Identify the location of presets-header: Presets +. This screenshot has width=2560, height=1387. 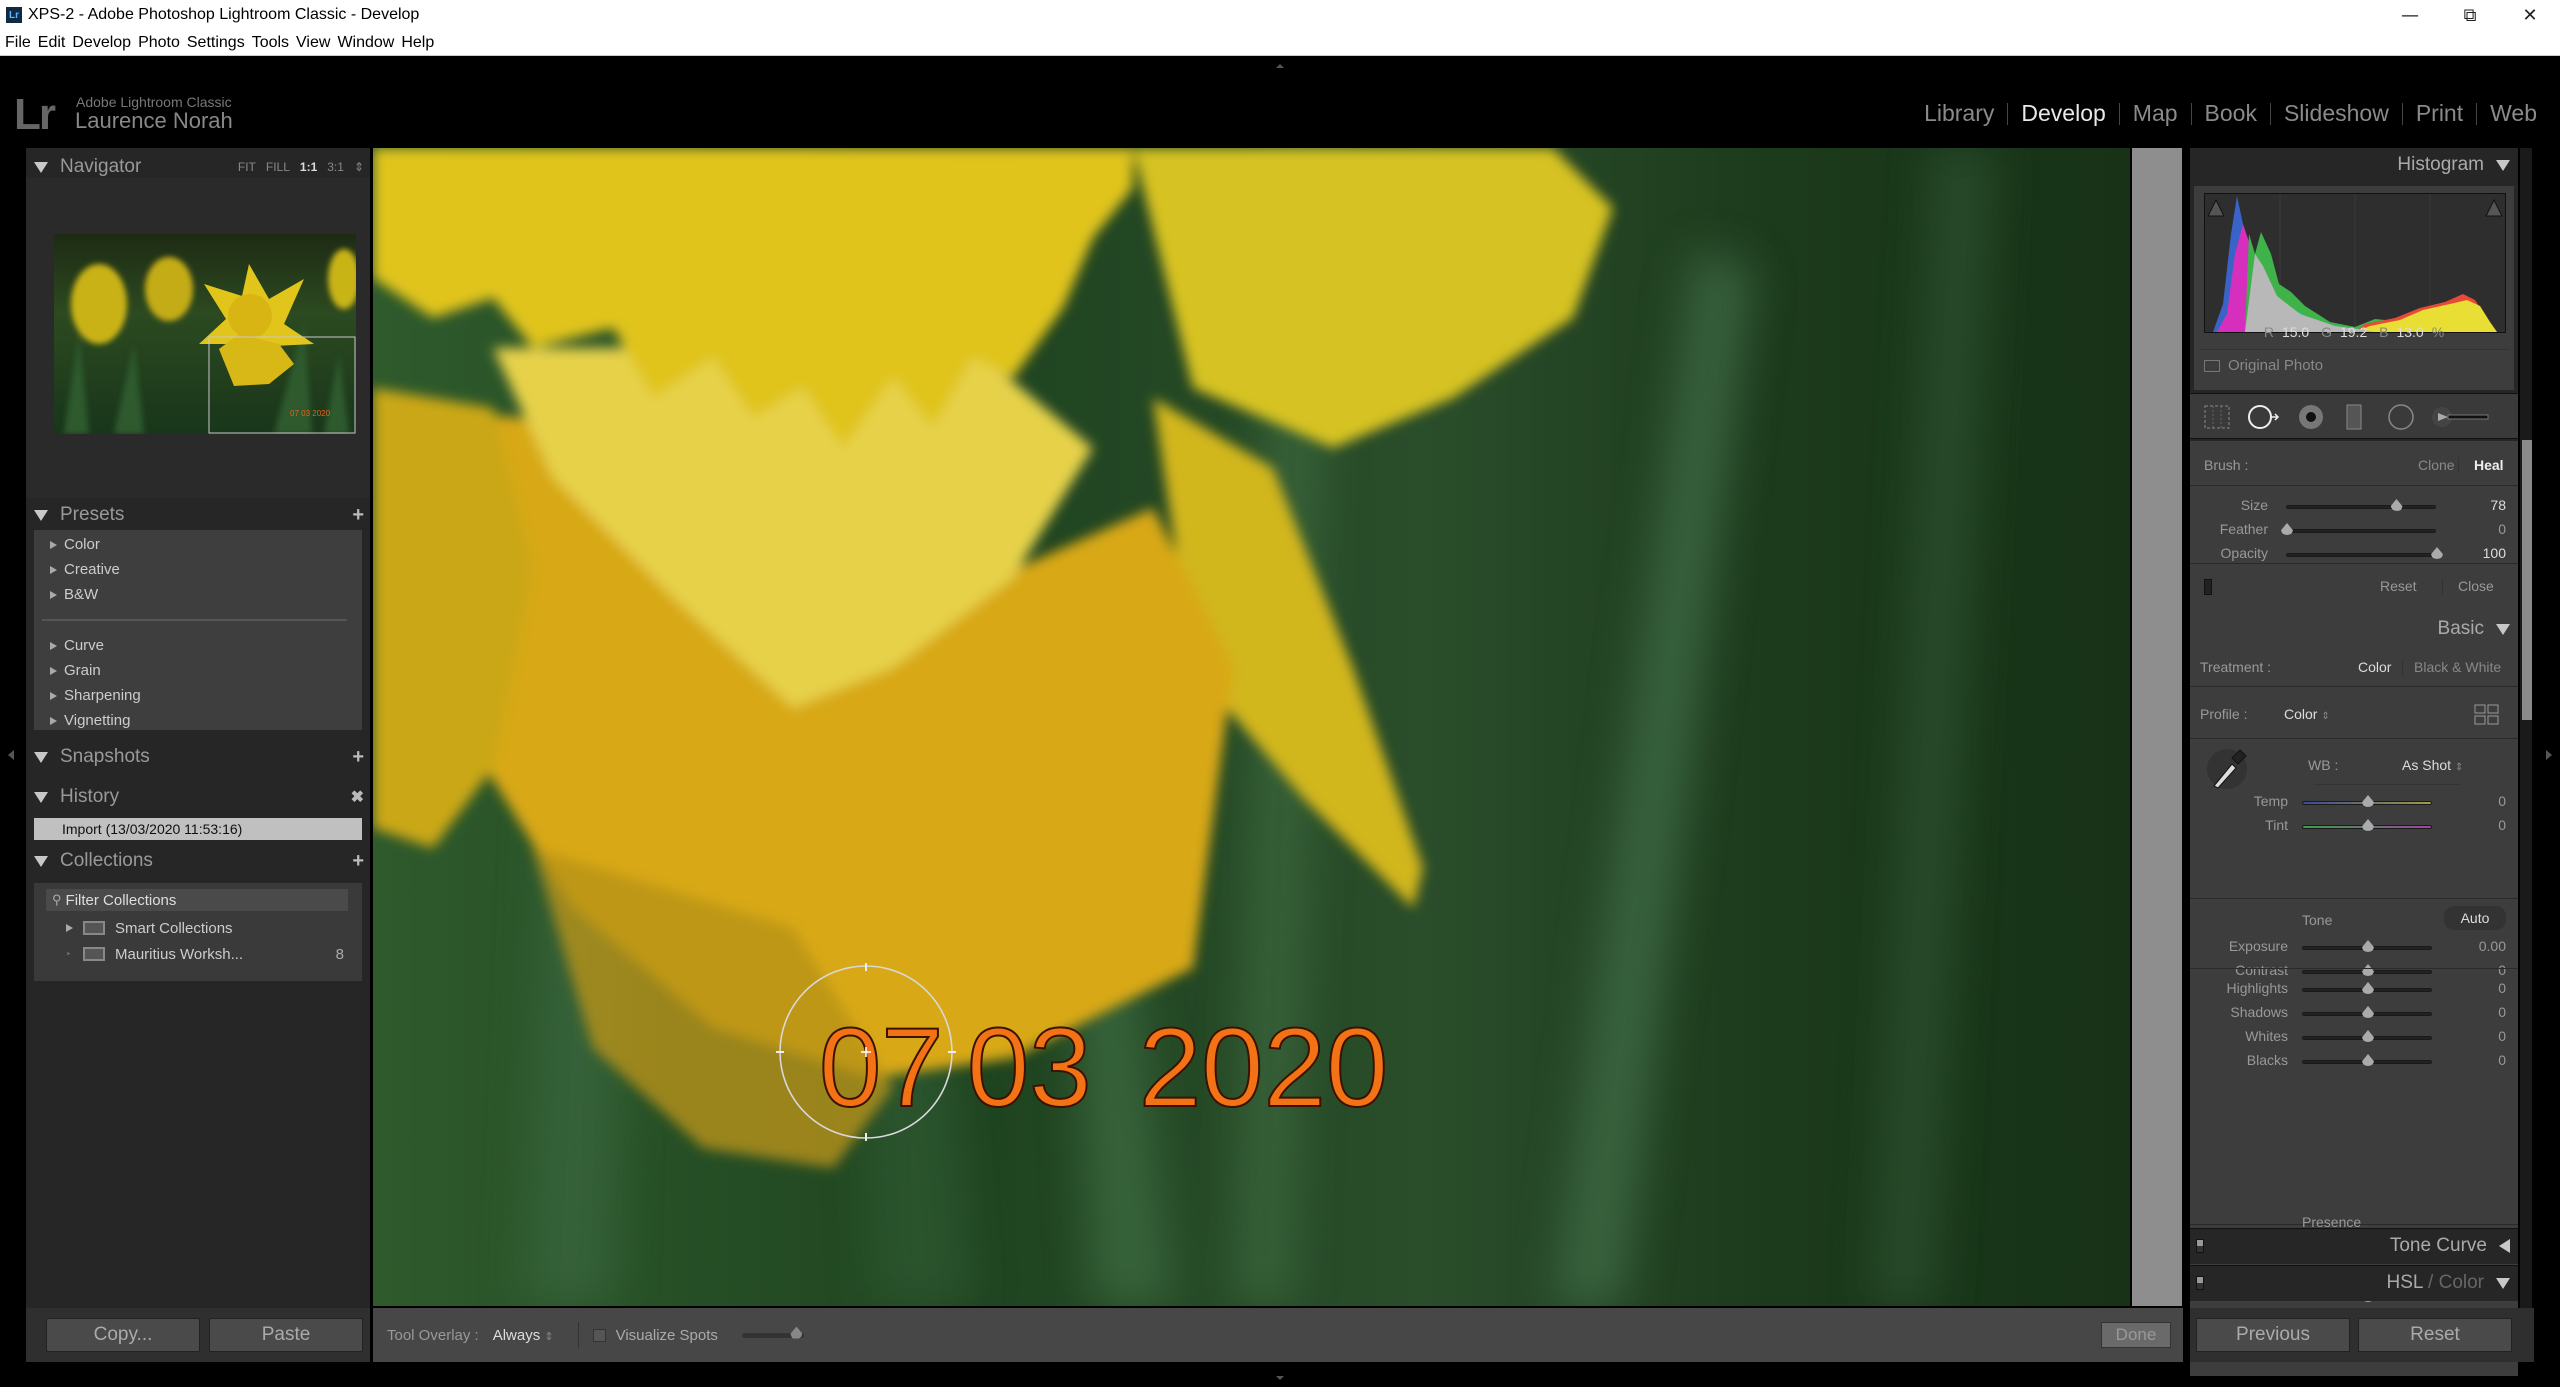
(198, 515).